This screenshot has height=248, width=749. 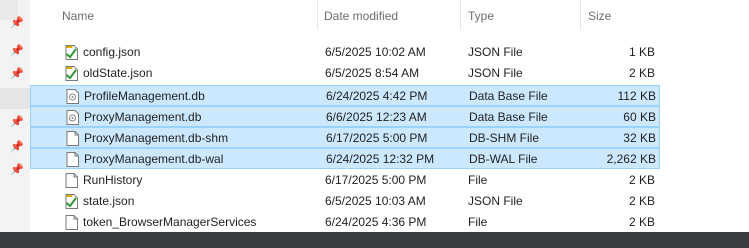 What do you see at coordinates (375, 201) in the screenshot?
I see `file-date-modified: 6/5/2025 10:03 AM` at bounding box center [375, 201].